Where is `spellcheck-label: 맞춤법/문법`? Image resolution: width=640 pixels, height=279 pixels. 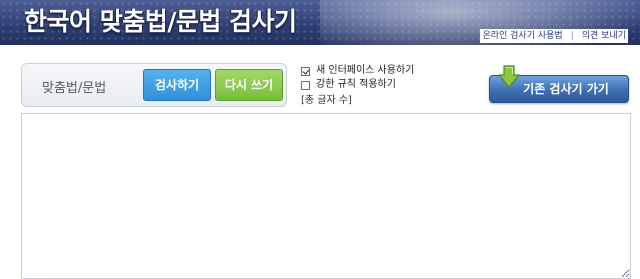
spellcheck-label: 맞춤법/문법 is located at coordinates (74, 88).